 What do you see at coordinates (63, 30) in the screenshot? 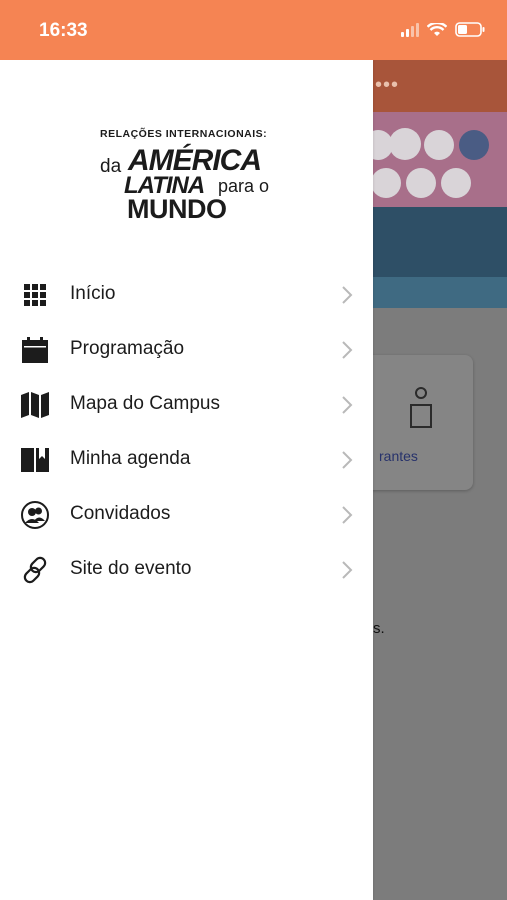
I see `status-time: 16:33` at bounding box center [63, 30].